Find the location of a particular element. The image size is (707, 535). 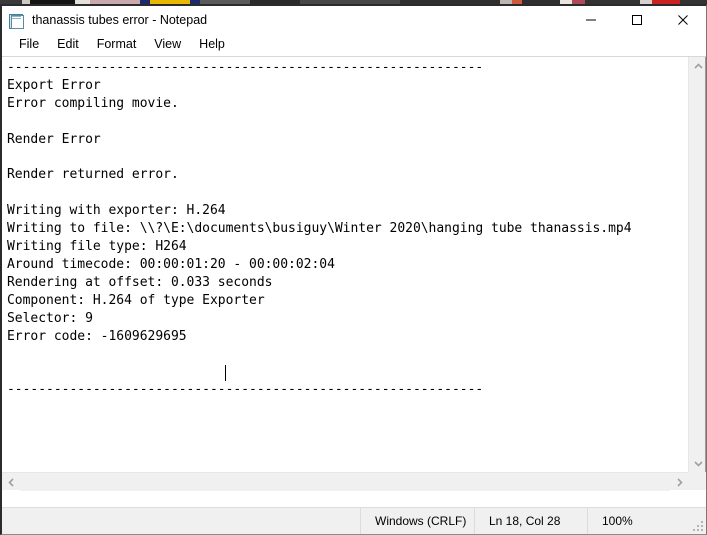

menu-item-view: View is located at coordinates (167, 44).